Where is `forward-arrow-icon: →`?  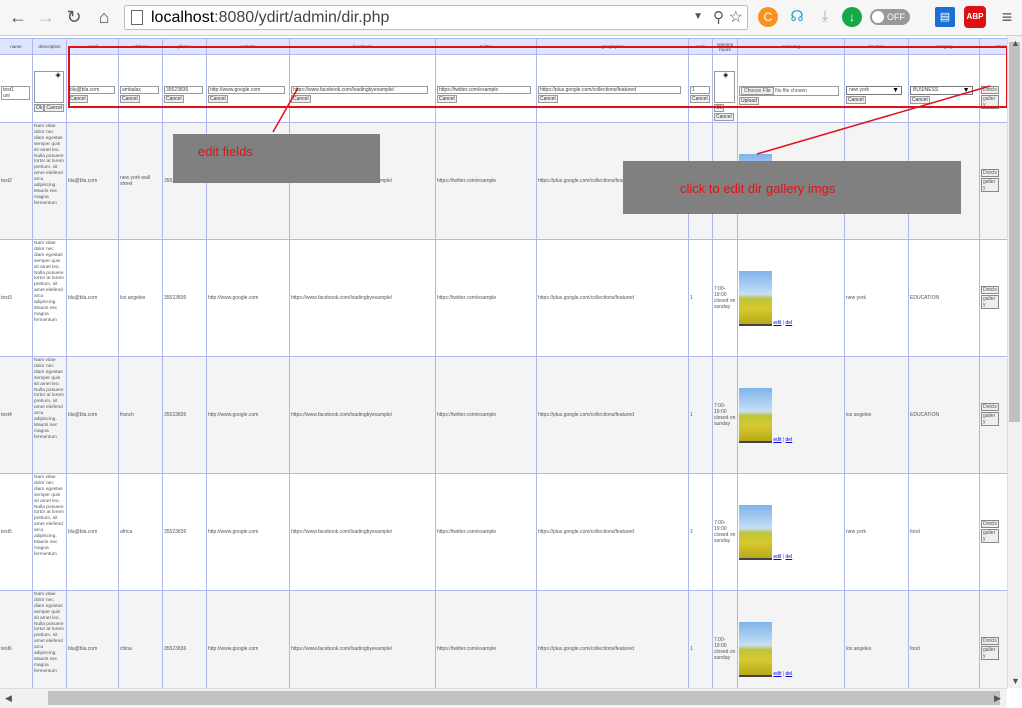 forward-arrow-icon: → is located at coordinates (46, 17).